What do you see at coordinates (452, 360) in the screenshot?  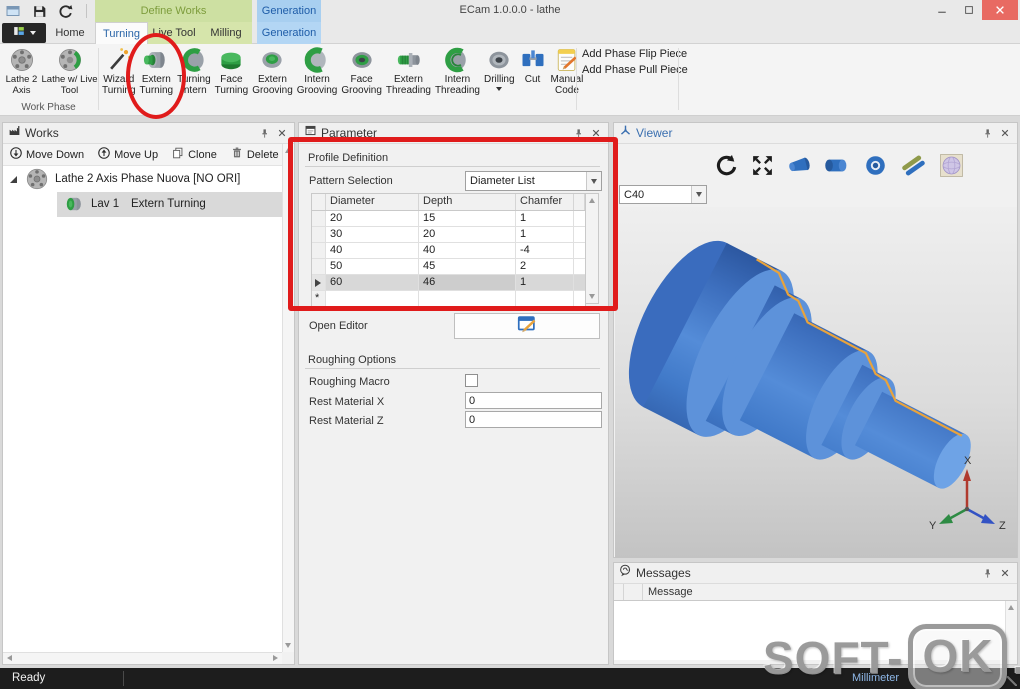 I see `roughing-options-header: Roughing Options` at bounding box center [452, 360].